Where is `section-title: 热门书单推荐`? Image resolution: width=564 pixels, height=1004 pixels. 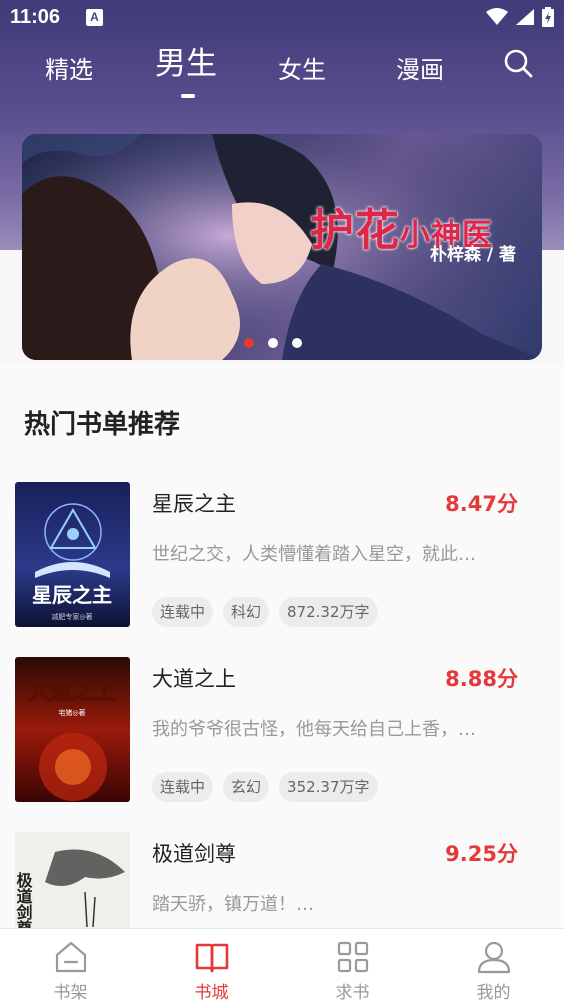
section-title: 热门书单推荐 is located at coordinates (102, 425).